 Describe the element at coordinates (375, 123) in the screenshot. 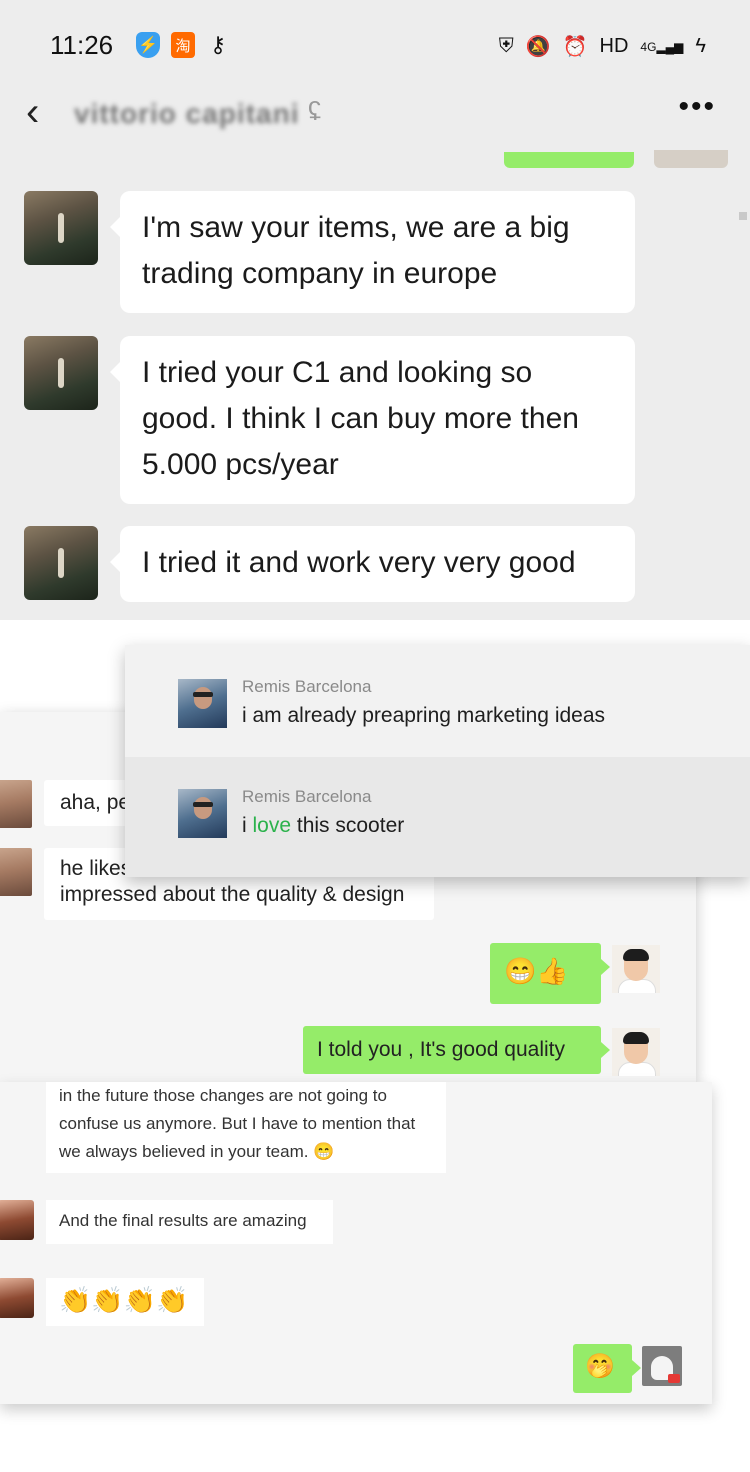

I see `chat-header: ‹ vittorio capitani ʢ •••` at that location.